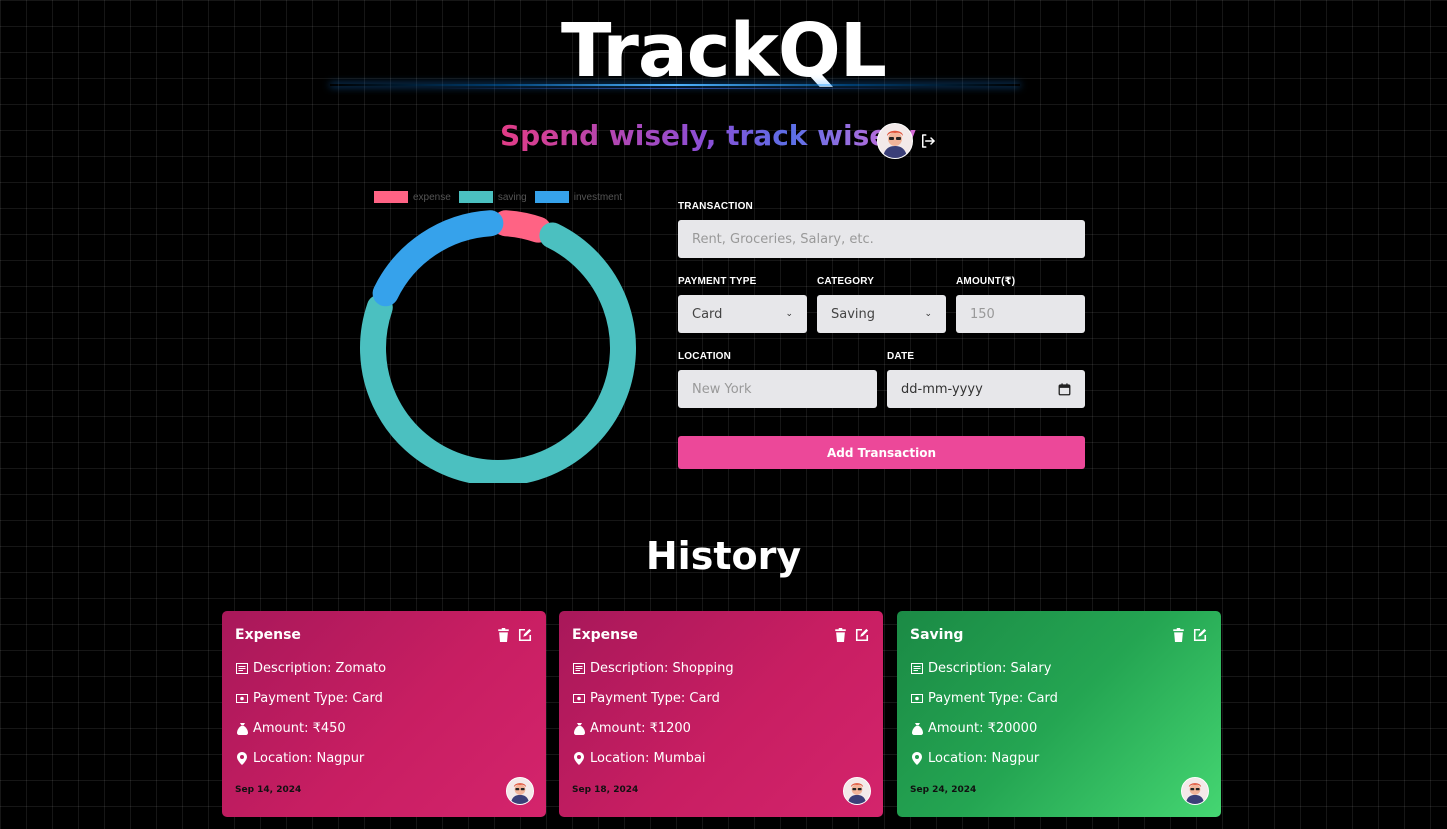  What do you see at coordinates (605, 790) in the screenshot?
I see `card-date: Sep 18, 2024` at bounding box center [605, 790].